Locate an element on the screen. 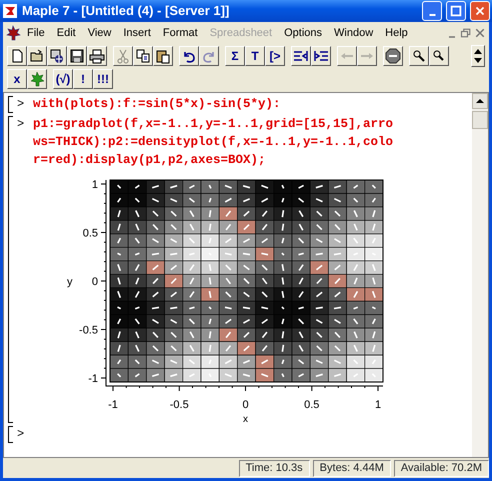 The width and height of the screenshot is (492, 481). zoom-in-button is located at coordinates (419, 56).